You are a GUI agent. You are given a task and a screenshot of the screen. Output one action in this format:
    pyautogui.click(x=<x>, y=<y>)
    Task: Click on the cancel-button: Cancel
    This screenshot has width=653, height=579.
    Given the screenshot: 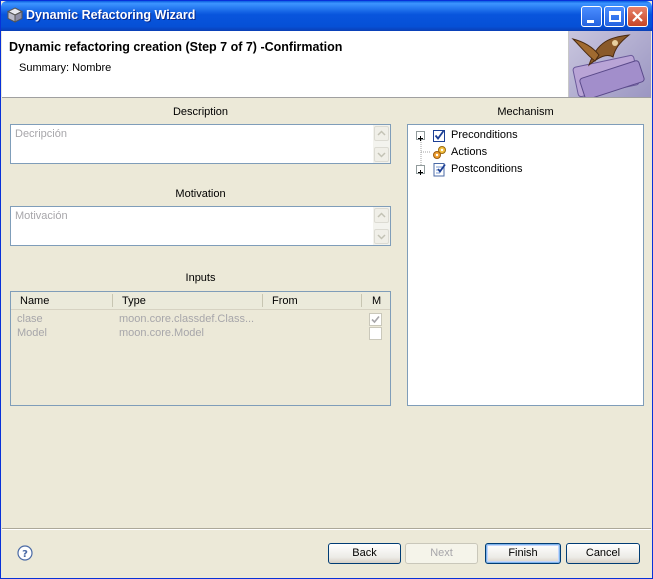 What is the action you would take?
    pyautogui.click(x=603, y=553)
    